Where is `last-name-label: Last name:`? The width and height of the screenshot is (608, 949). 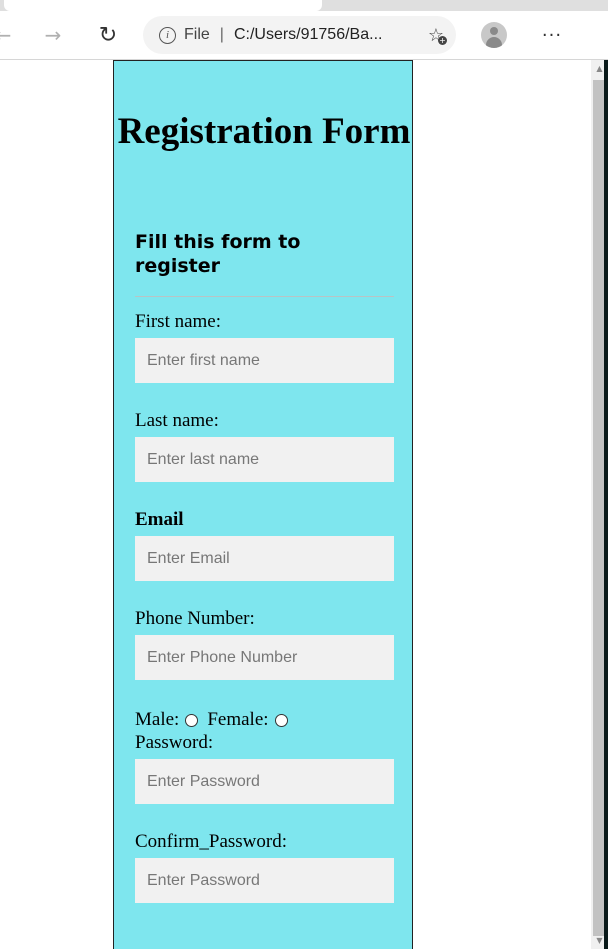 last-name-label: Last name: is located at coordinates (177, 420).